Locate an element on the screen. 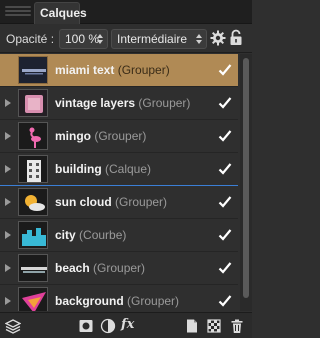 This screenshot has width=320, height=338. layer-row-beach: beach (Grouper) is located at coordinates (119, 268).